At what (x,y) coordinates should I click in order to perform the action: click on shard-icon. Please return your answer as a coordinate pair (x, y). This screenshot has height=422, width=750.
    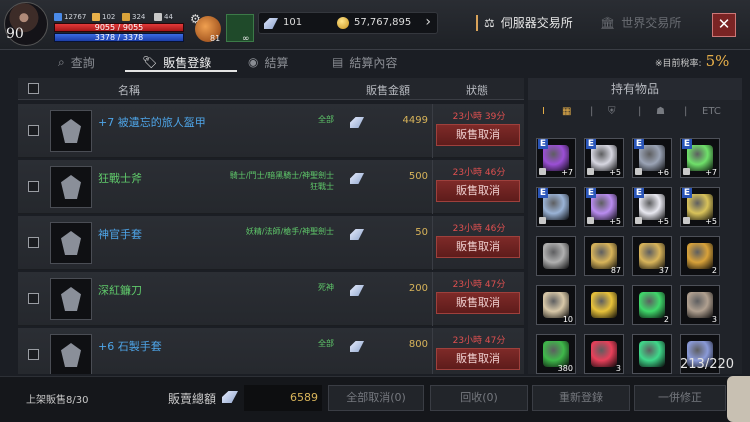
    Looking at the image, I should click on (700, 305).